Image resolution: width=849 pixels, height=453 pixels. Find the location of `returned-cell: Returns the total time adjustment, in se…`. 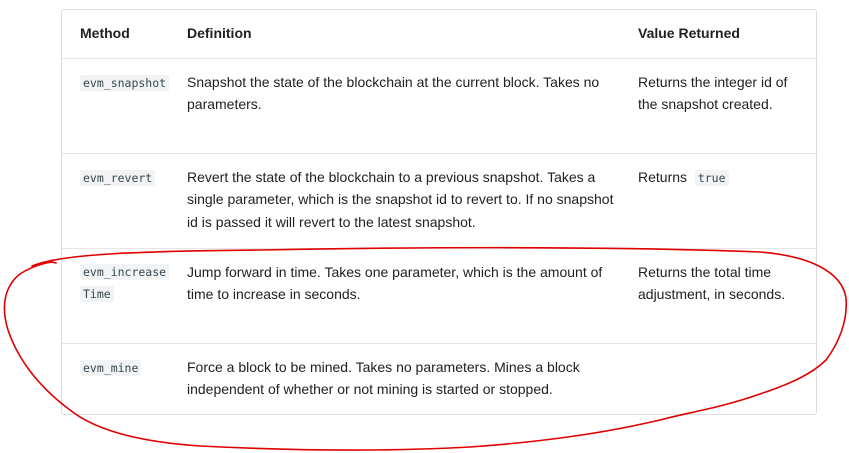

returned-cell: Returns the total time adjustment, in se… is located at coordinates (728, 295).